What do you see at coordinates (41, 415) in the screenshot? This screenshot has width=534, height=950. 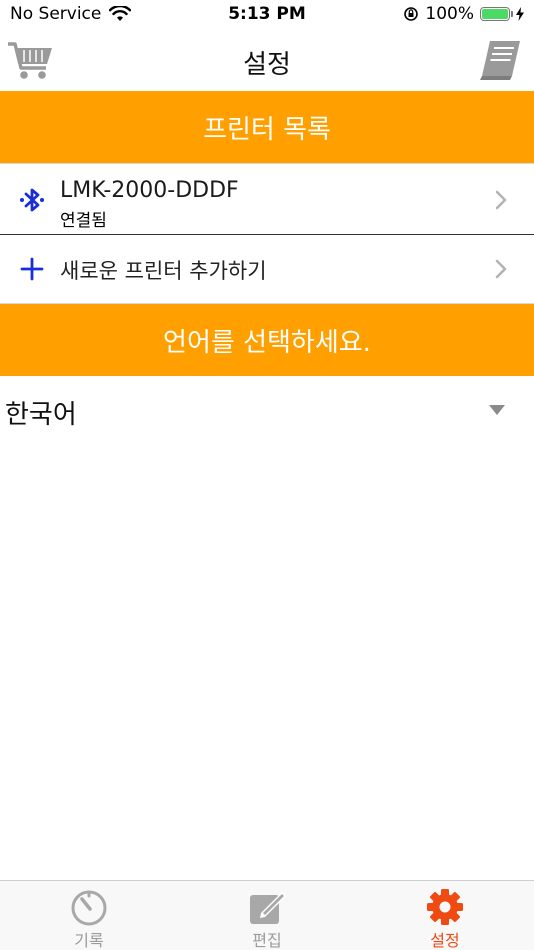 I see `selected-language: 한국어` at bounding box center [41, 415].